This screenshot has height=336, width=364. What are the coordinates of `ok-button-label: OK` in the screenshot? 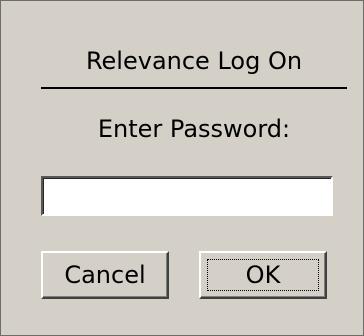 It's located at (263, 275).